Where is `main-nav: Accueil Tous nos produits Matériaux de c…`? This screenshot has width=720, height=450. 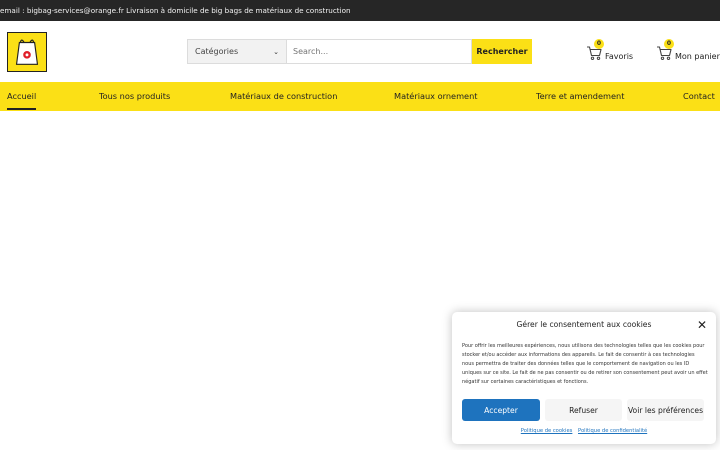 main-nav: Accueil Tous nos produits Matériaux de c… is located at coordinates (360, 96).